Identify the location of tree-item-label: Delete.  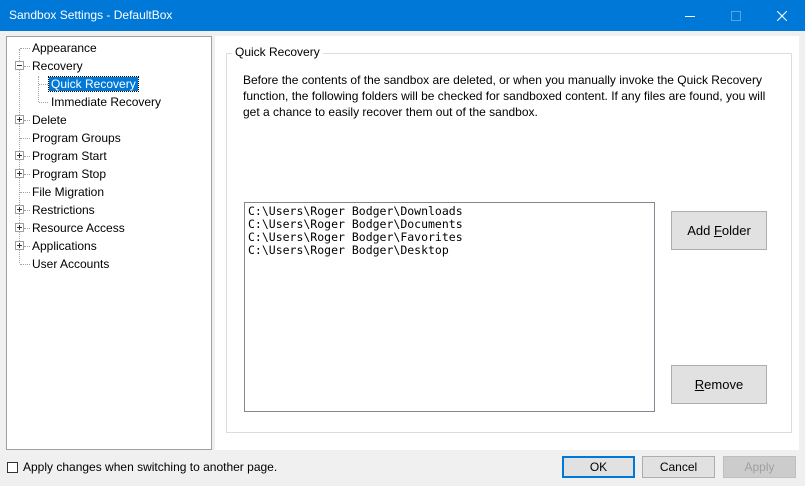
(49, 120).